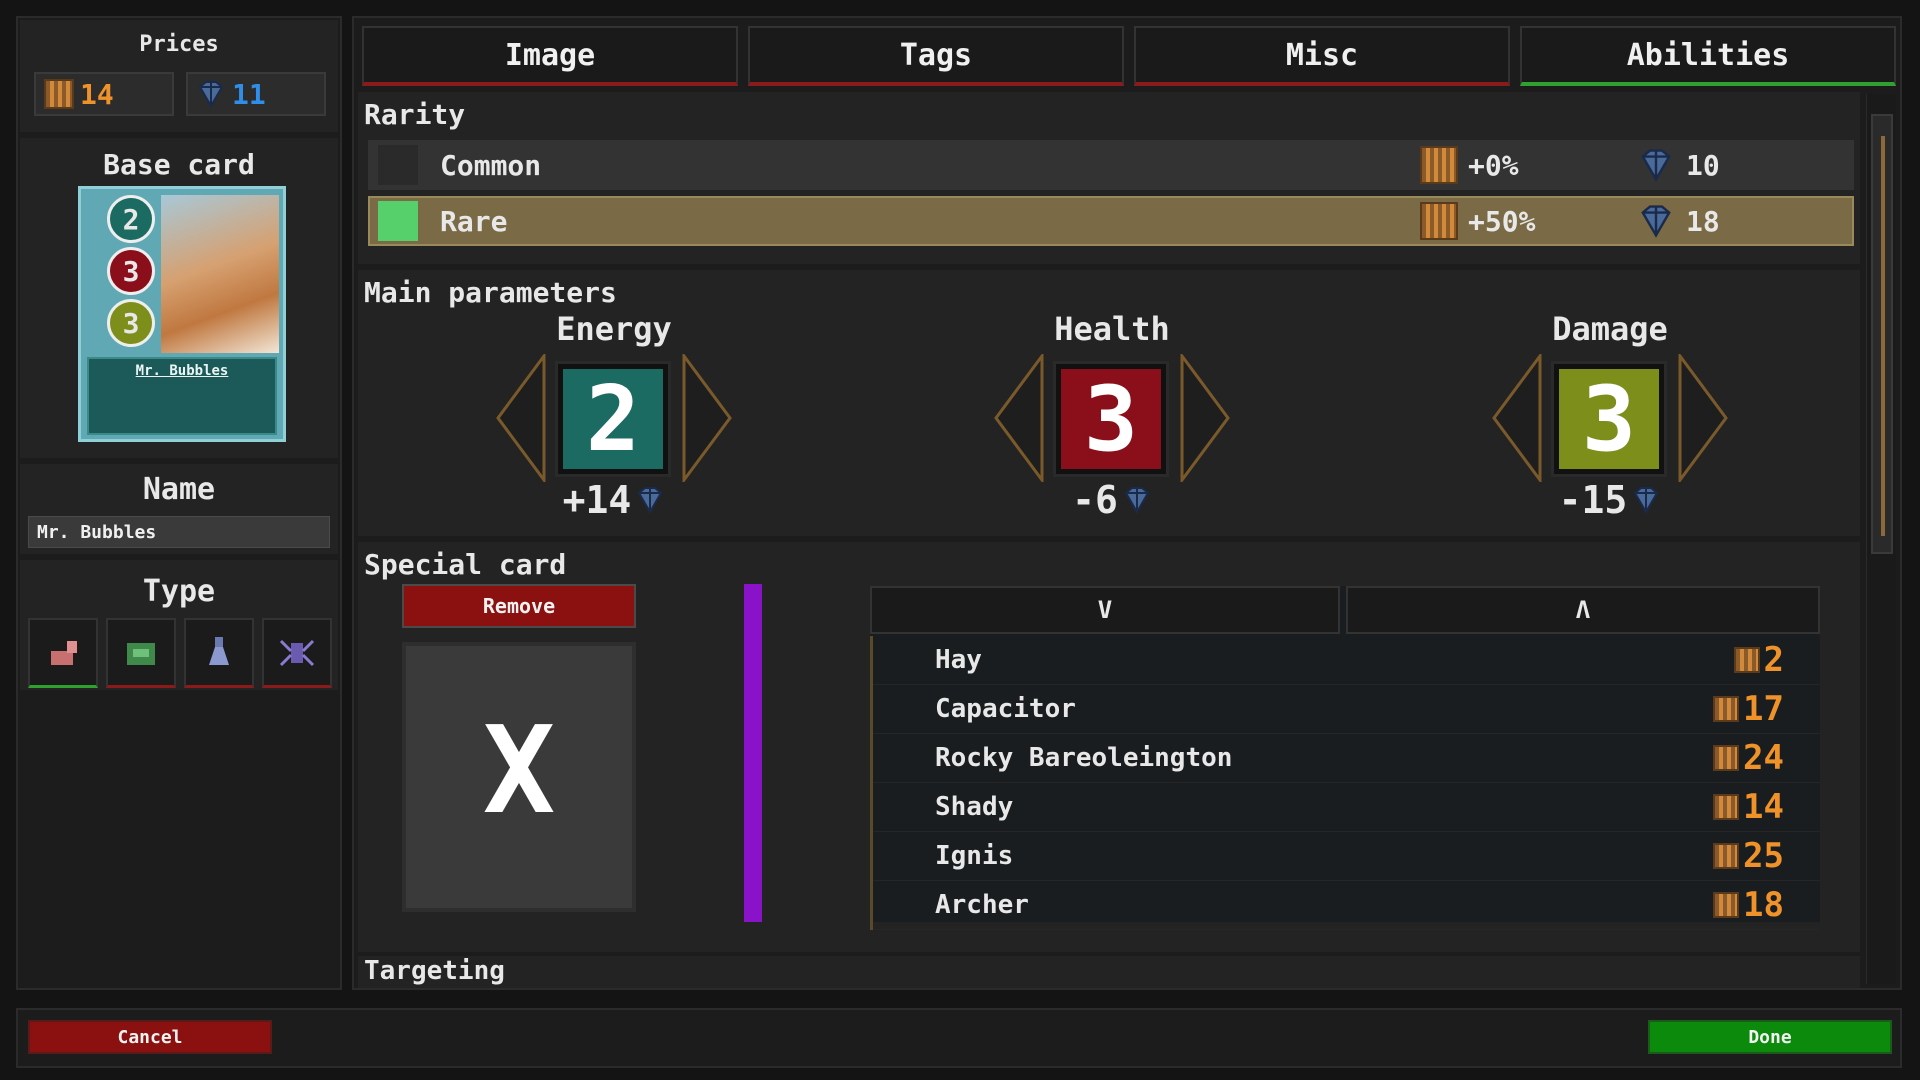 This screenshot has height=1080, width=1920. Describe the element at coordinates (1882, 334) in the screenshot. I see `scrollbar-thumb` at that location.